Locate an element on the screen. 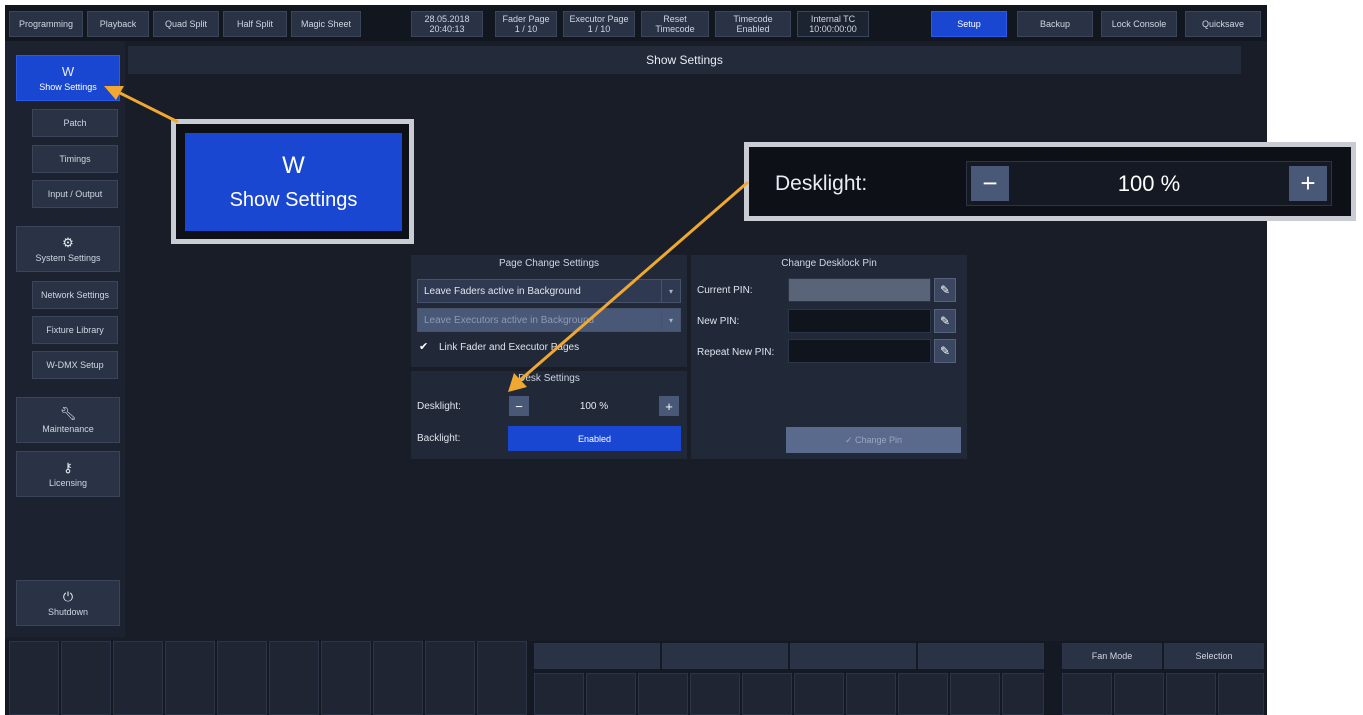  plus-icon: + is located at coordinates (1308, 183).